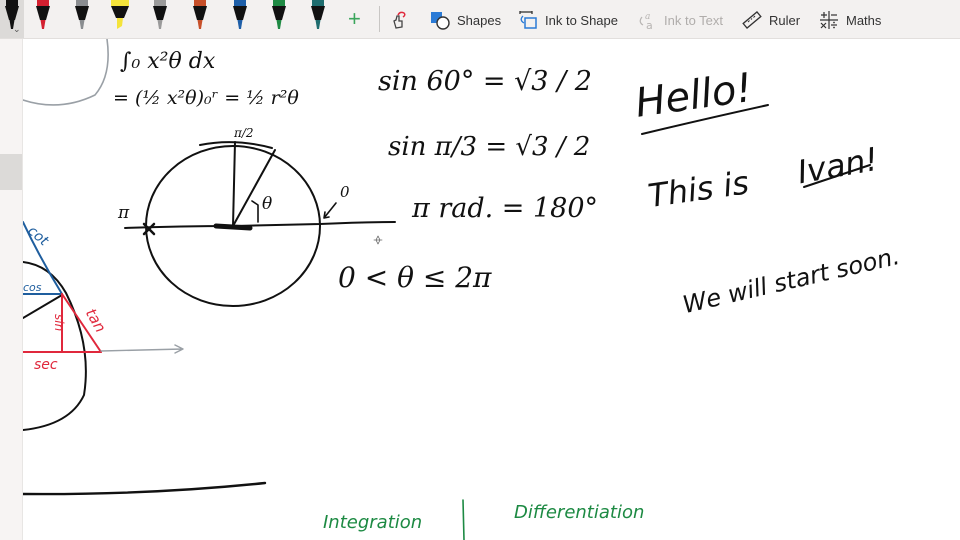 This screenshot has height=540, width=960. I want to click on theta-range-equation: 0 < θ ≤ 2π, so click(415, 277).